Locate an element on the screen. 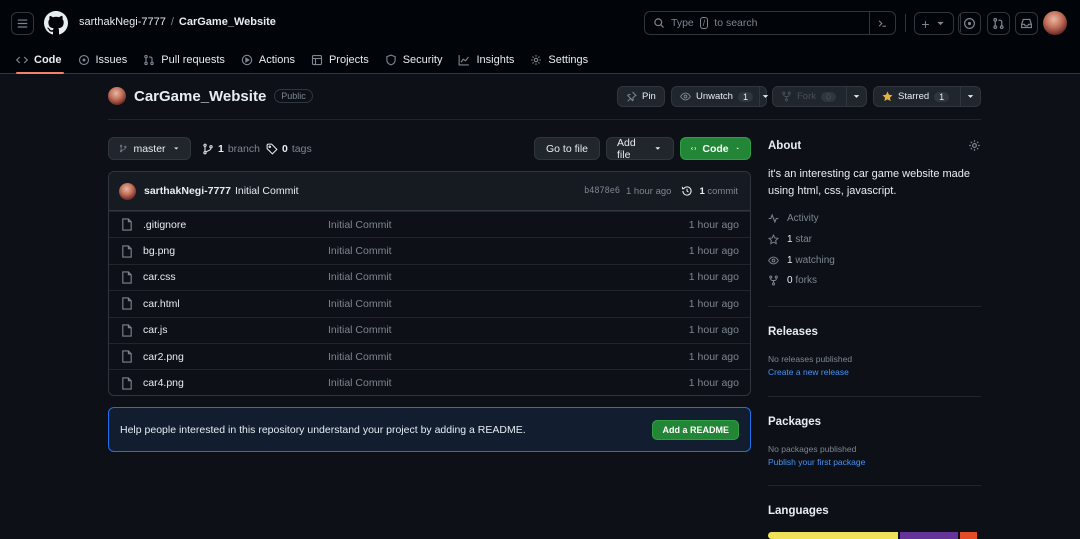  file-row: car4.png Initial Commit 1 hour ago is located at coordinates (429, 382).